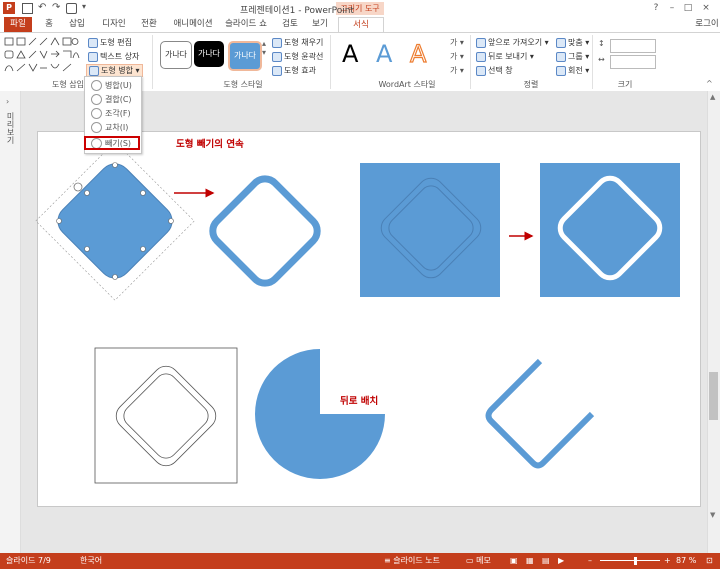 This screenshot has width=720, height=569. Describe the element at coordinates (625, 84) in the screenshot. I see `group-label-size: 크기` at that location.